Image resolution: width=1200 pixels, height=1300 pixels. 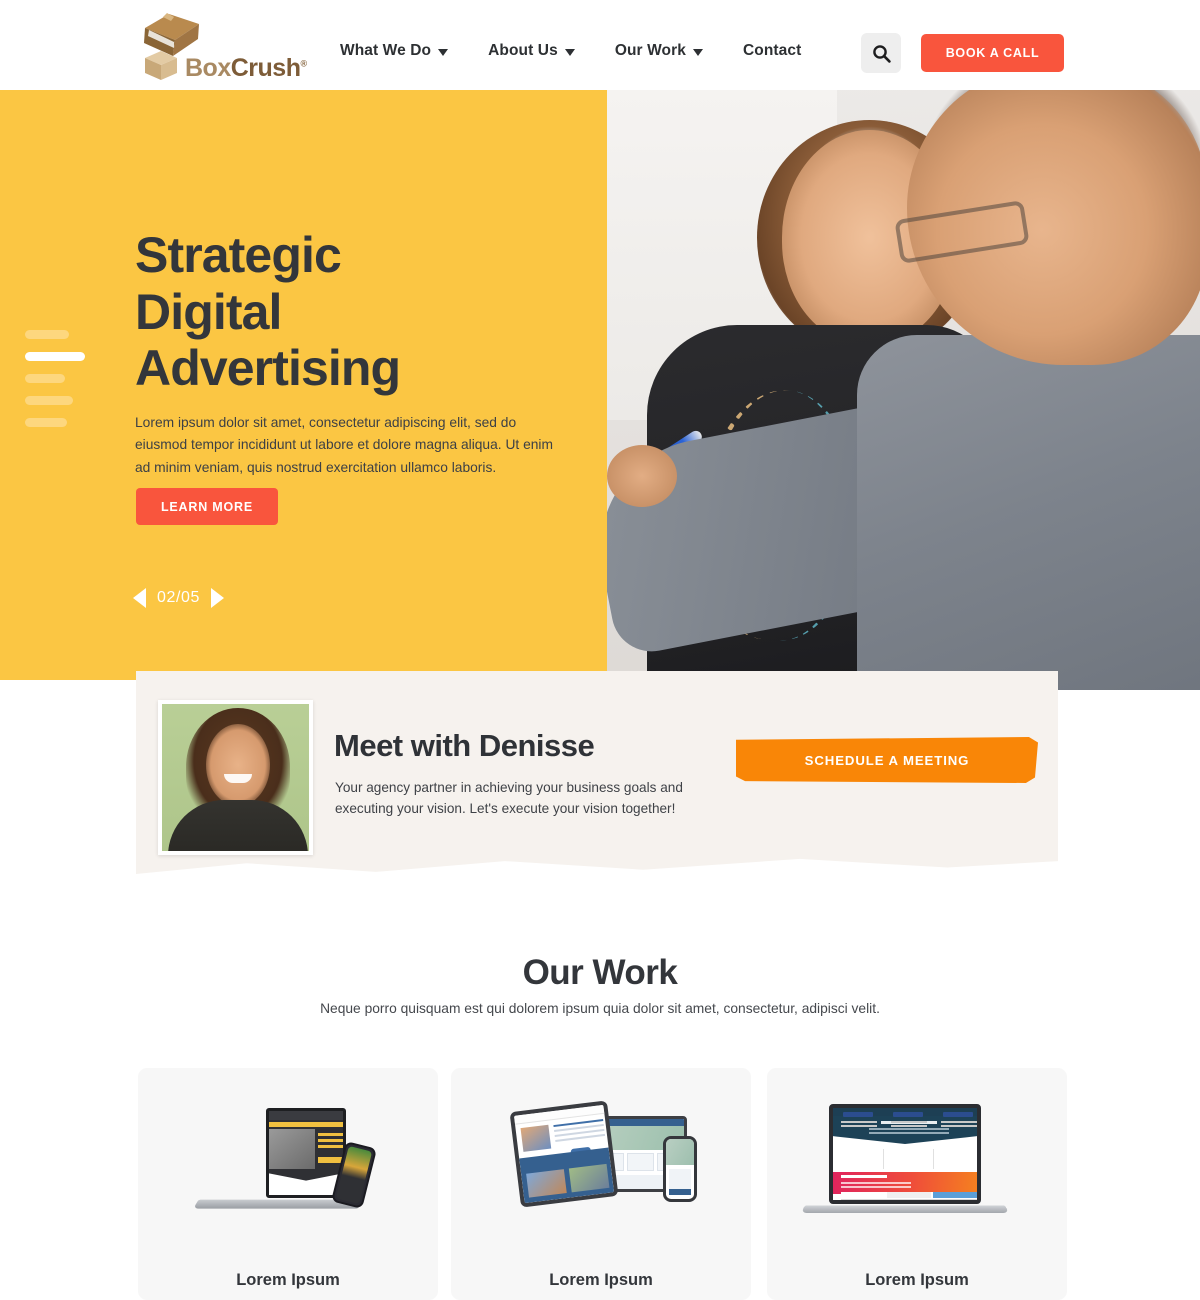 I want to click on logo-box-bottom-icon, so click(x=161, y=65).